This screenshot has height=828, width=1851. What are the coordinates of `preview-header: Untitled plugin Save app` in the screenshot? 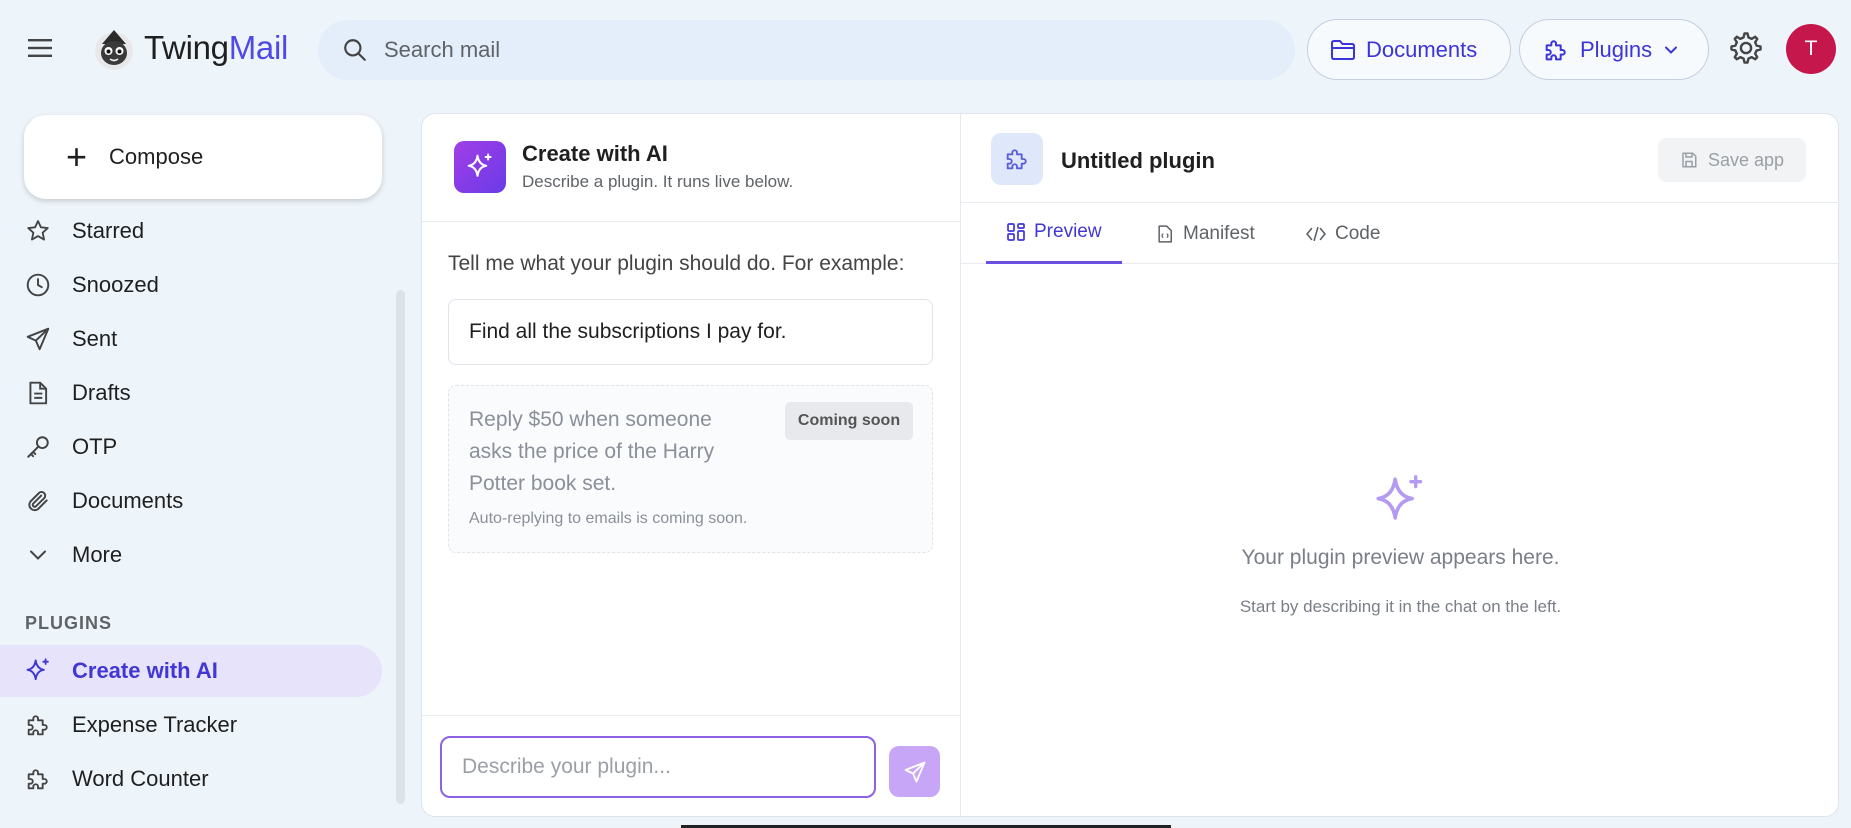 It's located at (1399, 158).